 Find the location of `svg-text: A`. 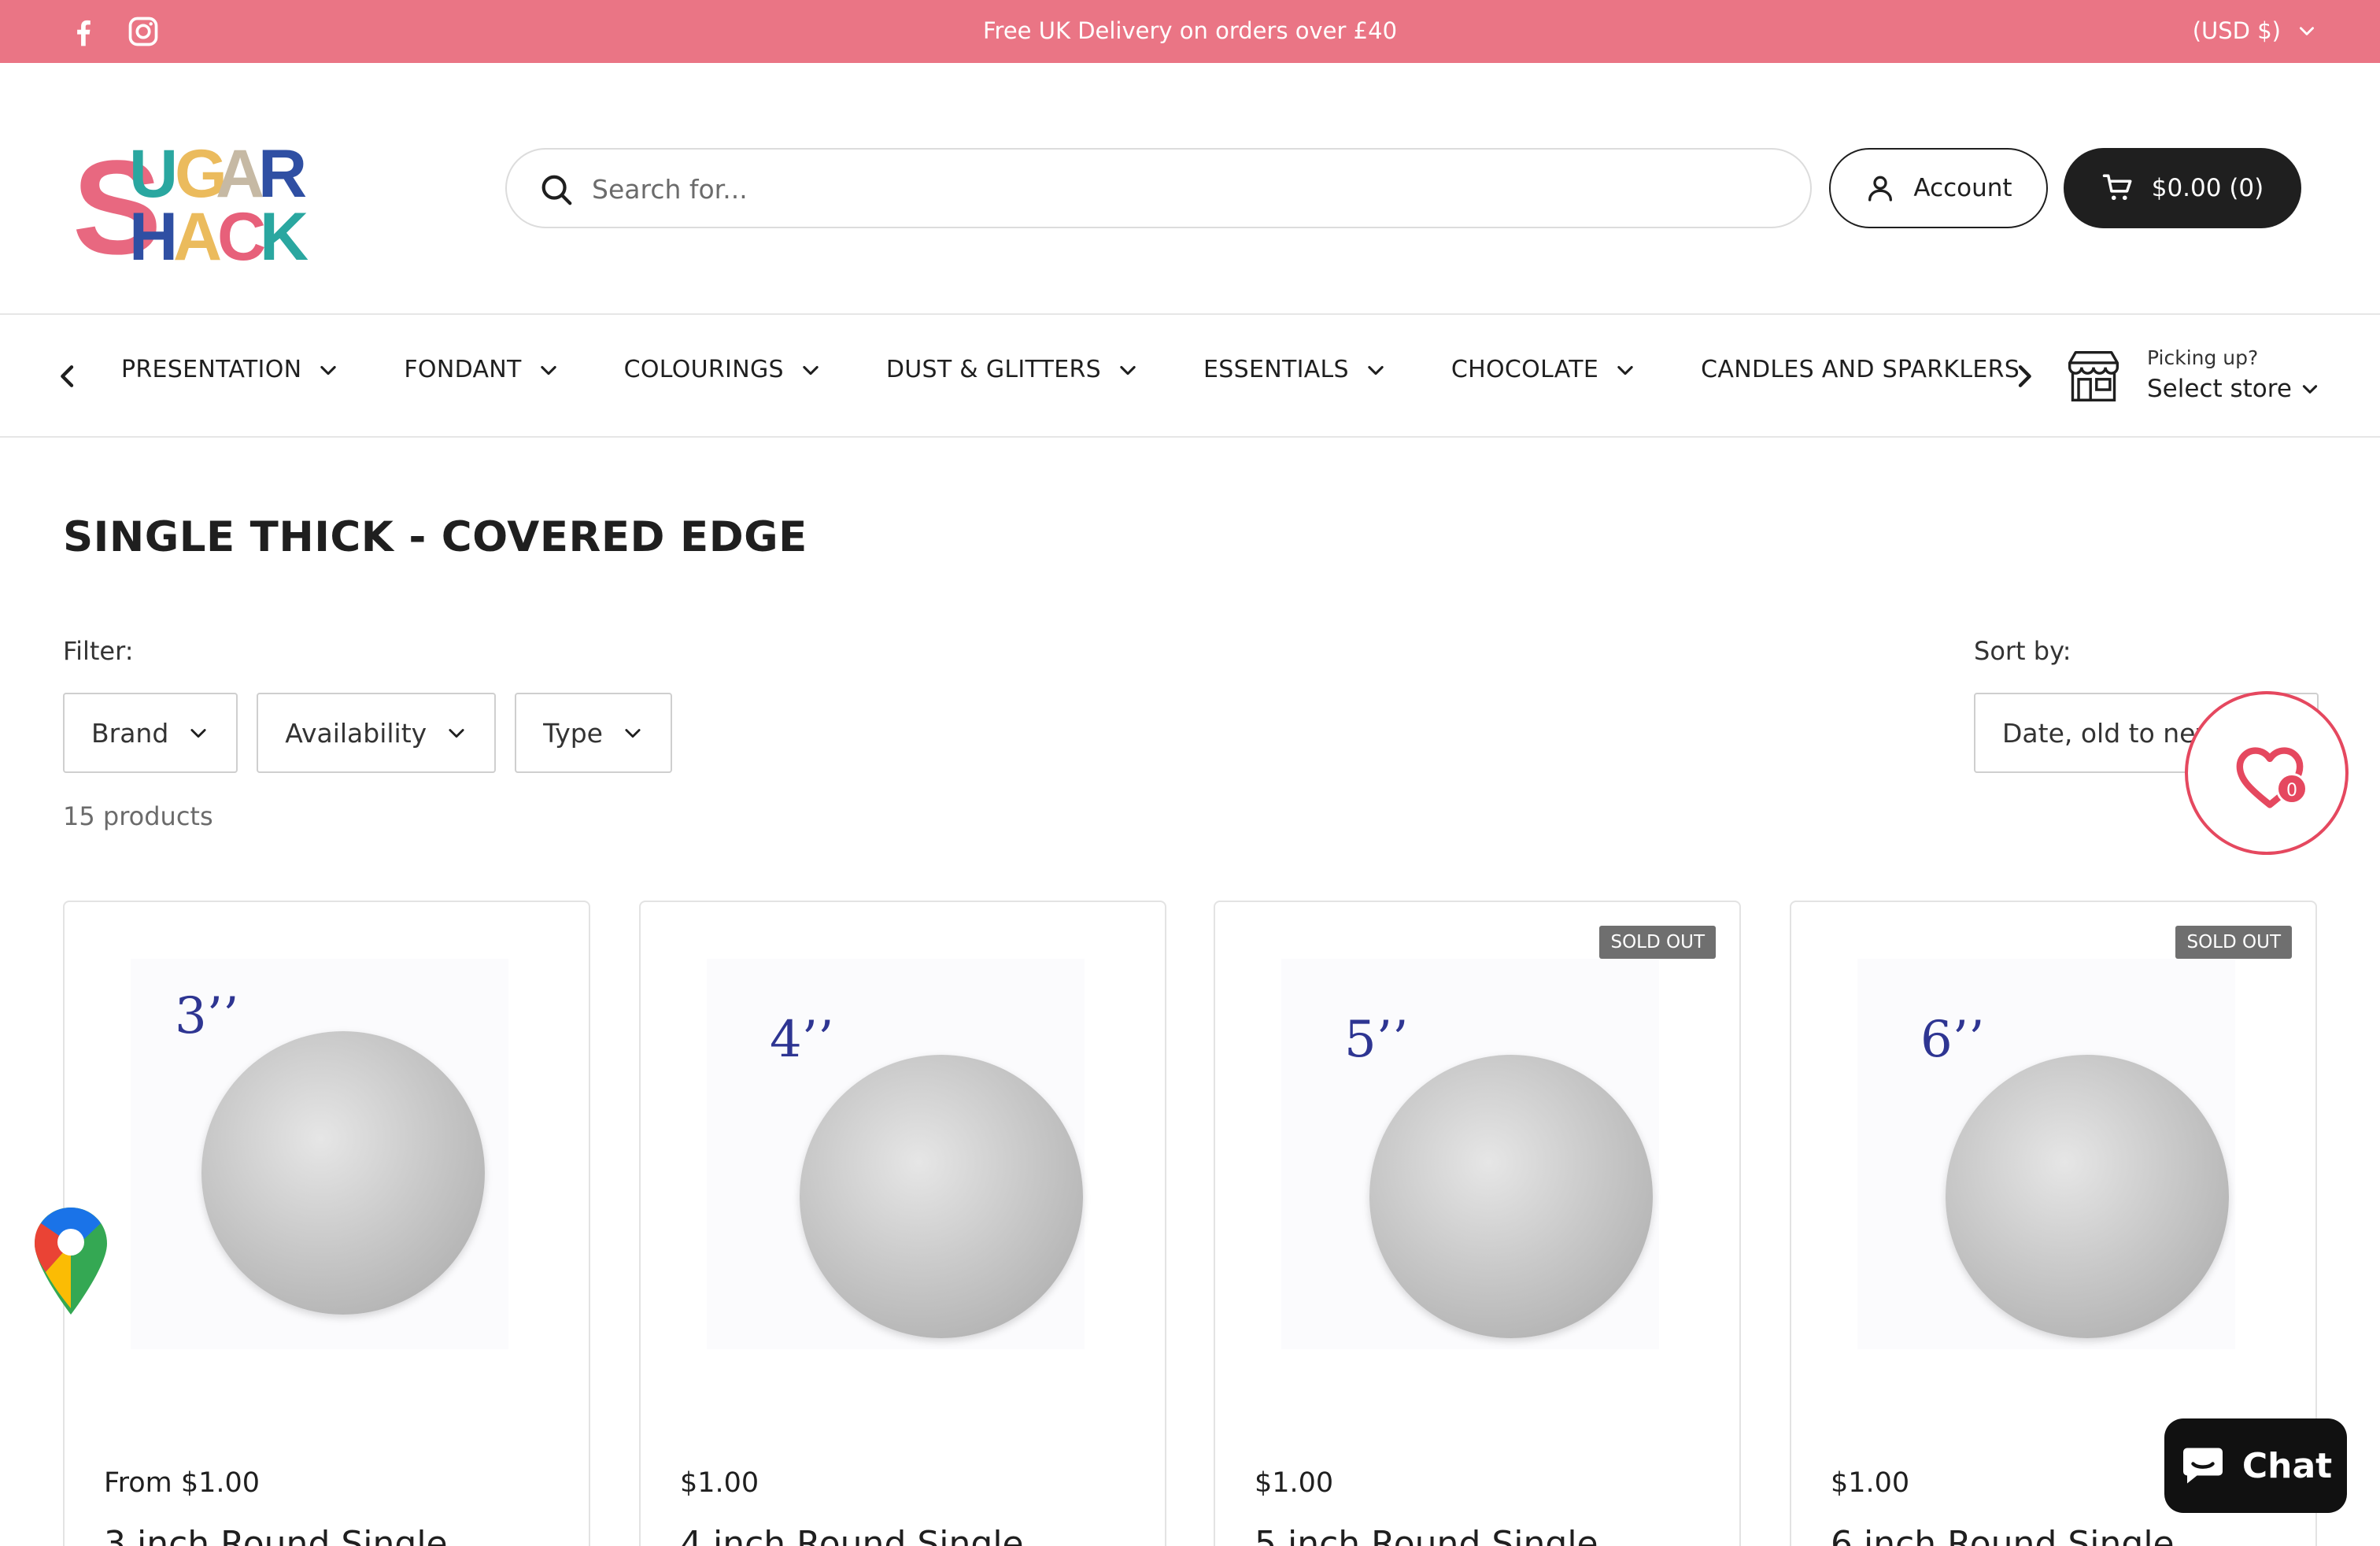

svg-text: A is located at coordinates (197, 234).